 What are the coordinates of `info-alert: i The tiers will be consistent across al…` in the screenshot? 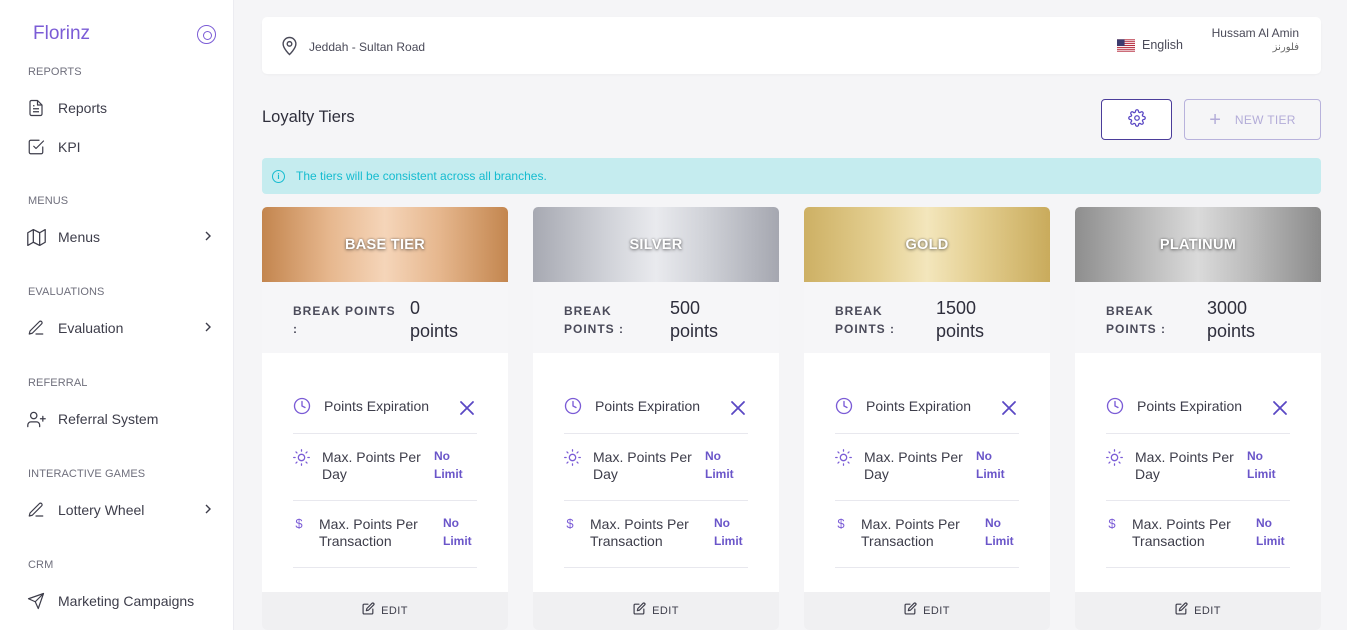 It's located at (791, 176).